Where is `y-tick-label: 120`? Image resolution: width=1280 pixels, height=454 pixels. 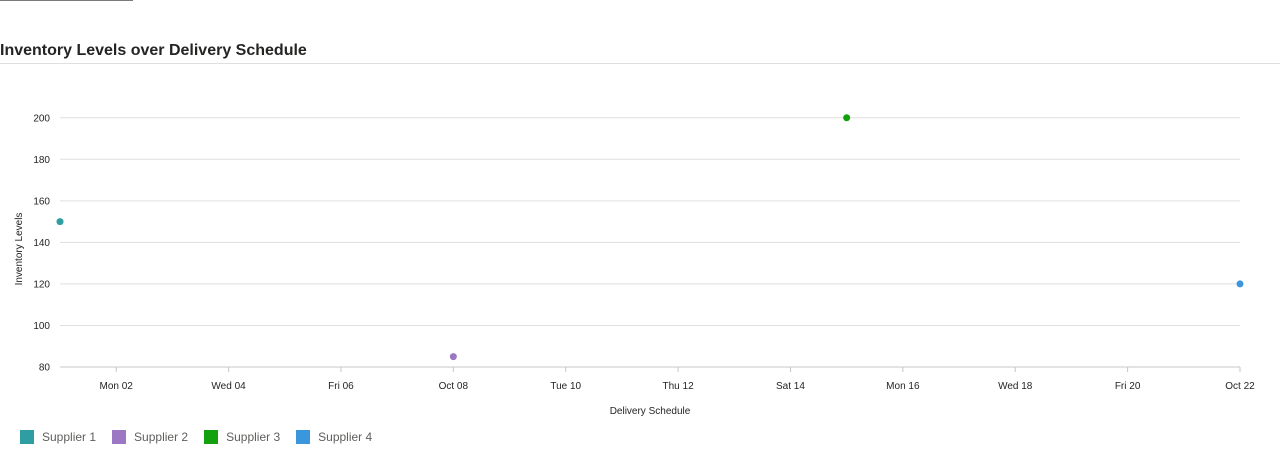
y-tick-label: 120 is located at coordinates (41, 284).